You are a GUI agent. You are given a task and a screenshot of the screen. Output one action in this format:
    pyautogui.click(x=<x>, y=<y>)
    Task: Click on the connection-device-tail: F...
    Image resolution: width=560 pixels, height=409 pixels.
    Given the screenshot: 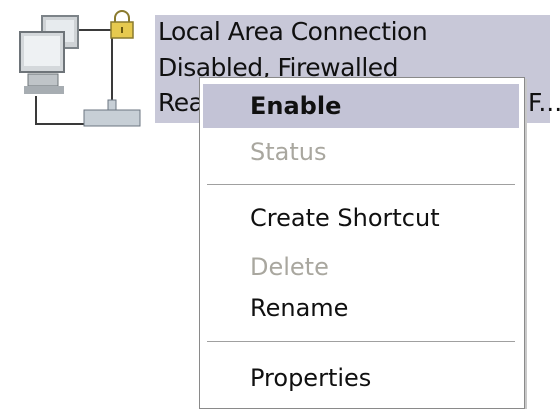 What is the action you would take?
    pyautogui.click(x=544, y=102)
    